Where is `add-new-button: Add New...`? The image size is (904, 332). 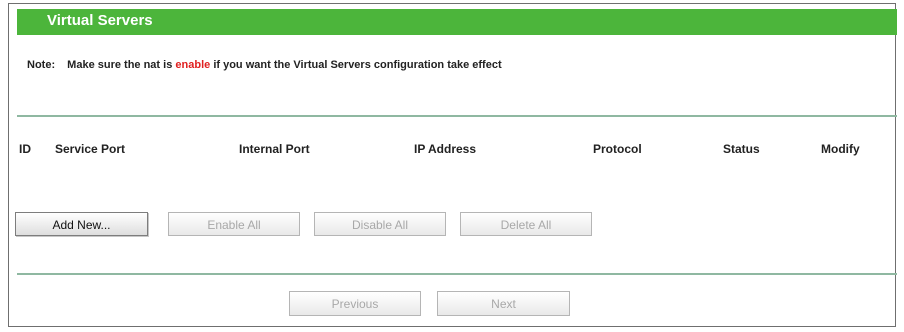
add-new-button: Add New... is located at coordinates (81, 224).